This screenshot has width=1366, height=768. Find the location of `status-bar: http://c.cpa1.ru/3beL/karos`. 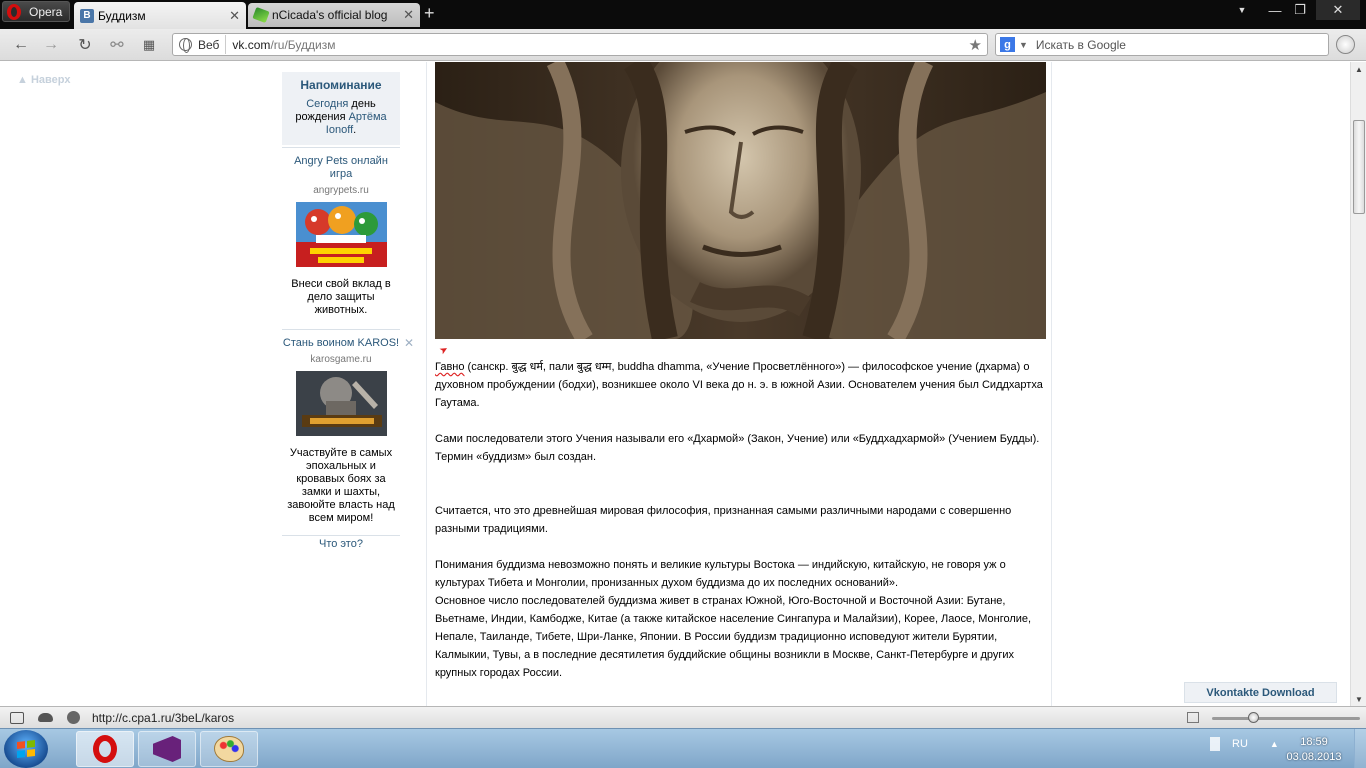

status-bar: http://c.cpa1.ru/3beL/karos is located at coordinates (683, 717).